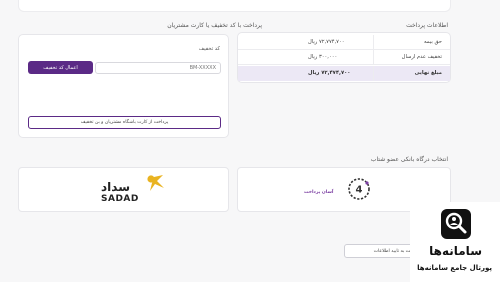 Image resolution: width=500 pixels, height=282 pixels. Describe the element at coordinates (433, 42) in the screenshot. I see `premium-label: حق بیمه` at that location.